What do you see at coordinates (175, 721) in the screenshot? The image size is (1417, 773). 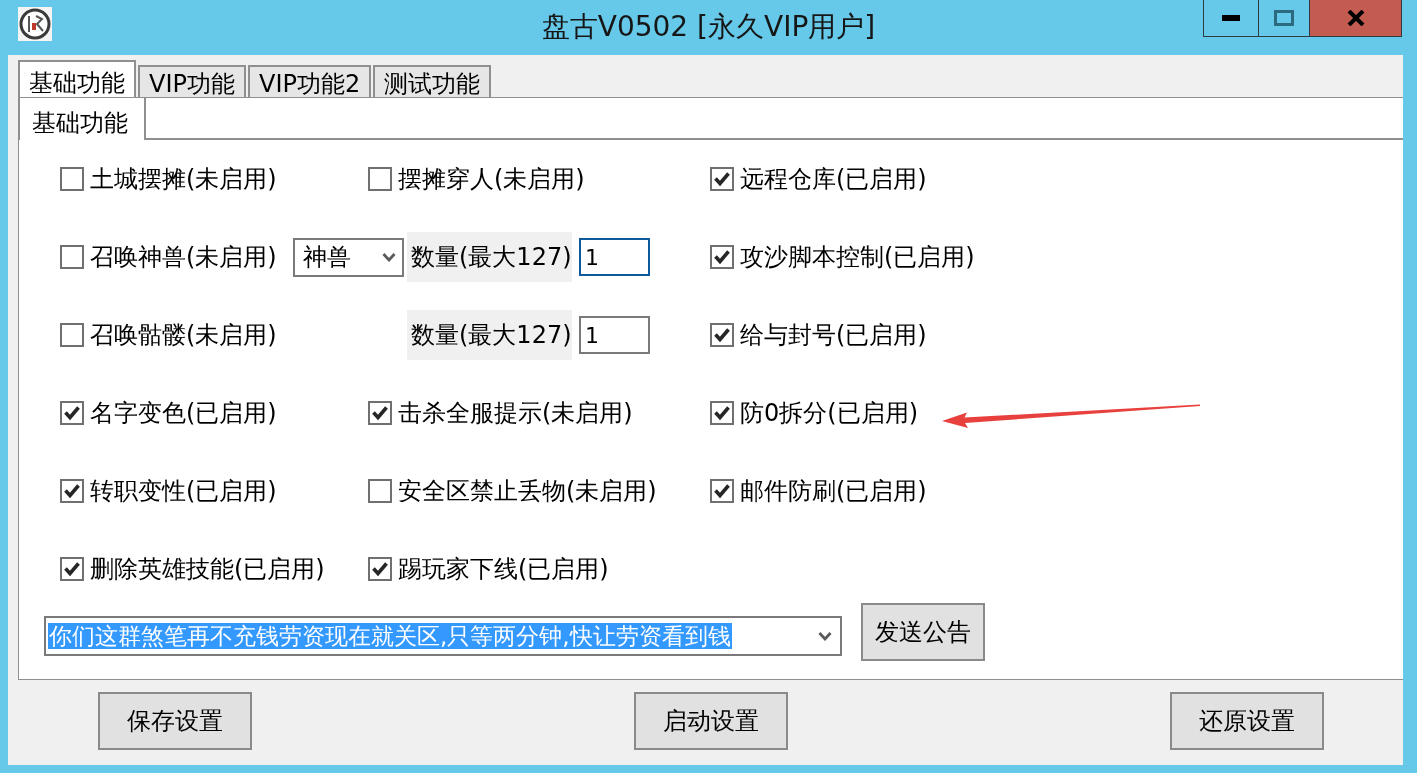 I see `action-button: 保存设置` at bounding box center [175, 721].